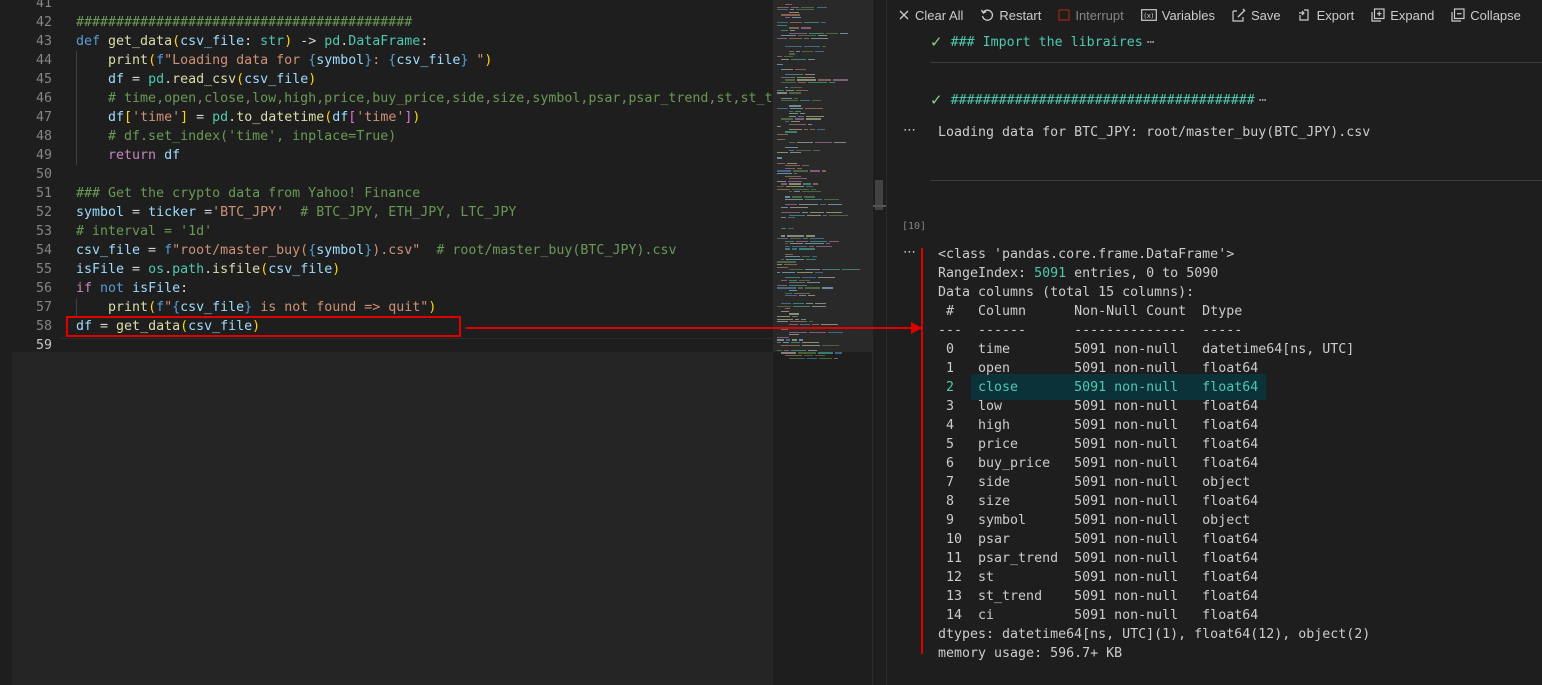 The height and width of the screenshot is (685, 1542). Describe the element at coordinates (1010, 15) in the screenshot. I see `restart-button: Restart` at that location.